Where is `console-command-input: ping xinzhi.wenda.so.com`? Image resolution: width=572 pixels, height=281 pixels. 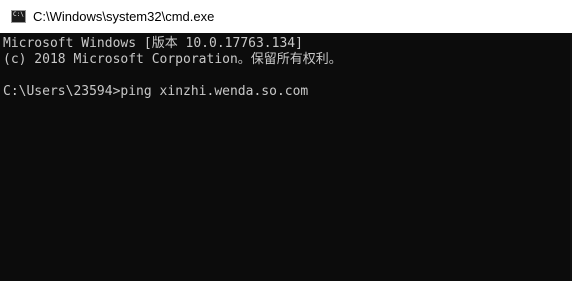 console-command-input: ping xinzhi.wenda.so.com is located at coordinates (214, 91).